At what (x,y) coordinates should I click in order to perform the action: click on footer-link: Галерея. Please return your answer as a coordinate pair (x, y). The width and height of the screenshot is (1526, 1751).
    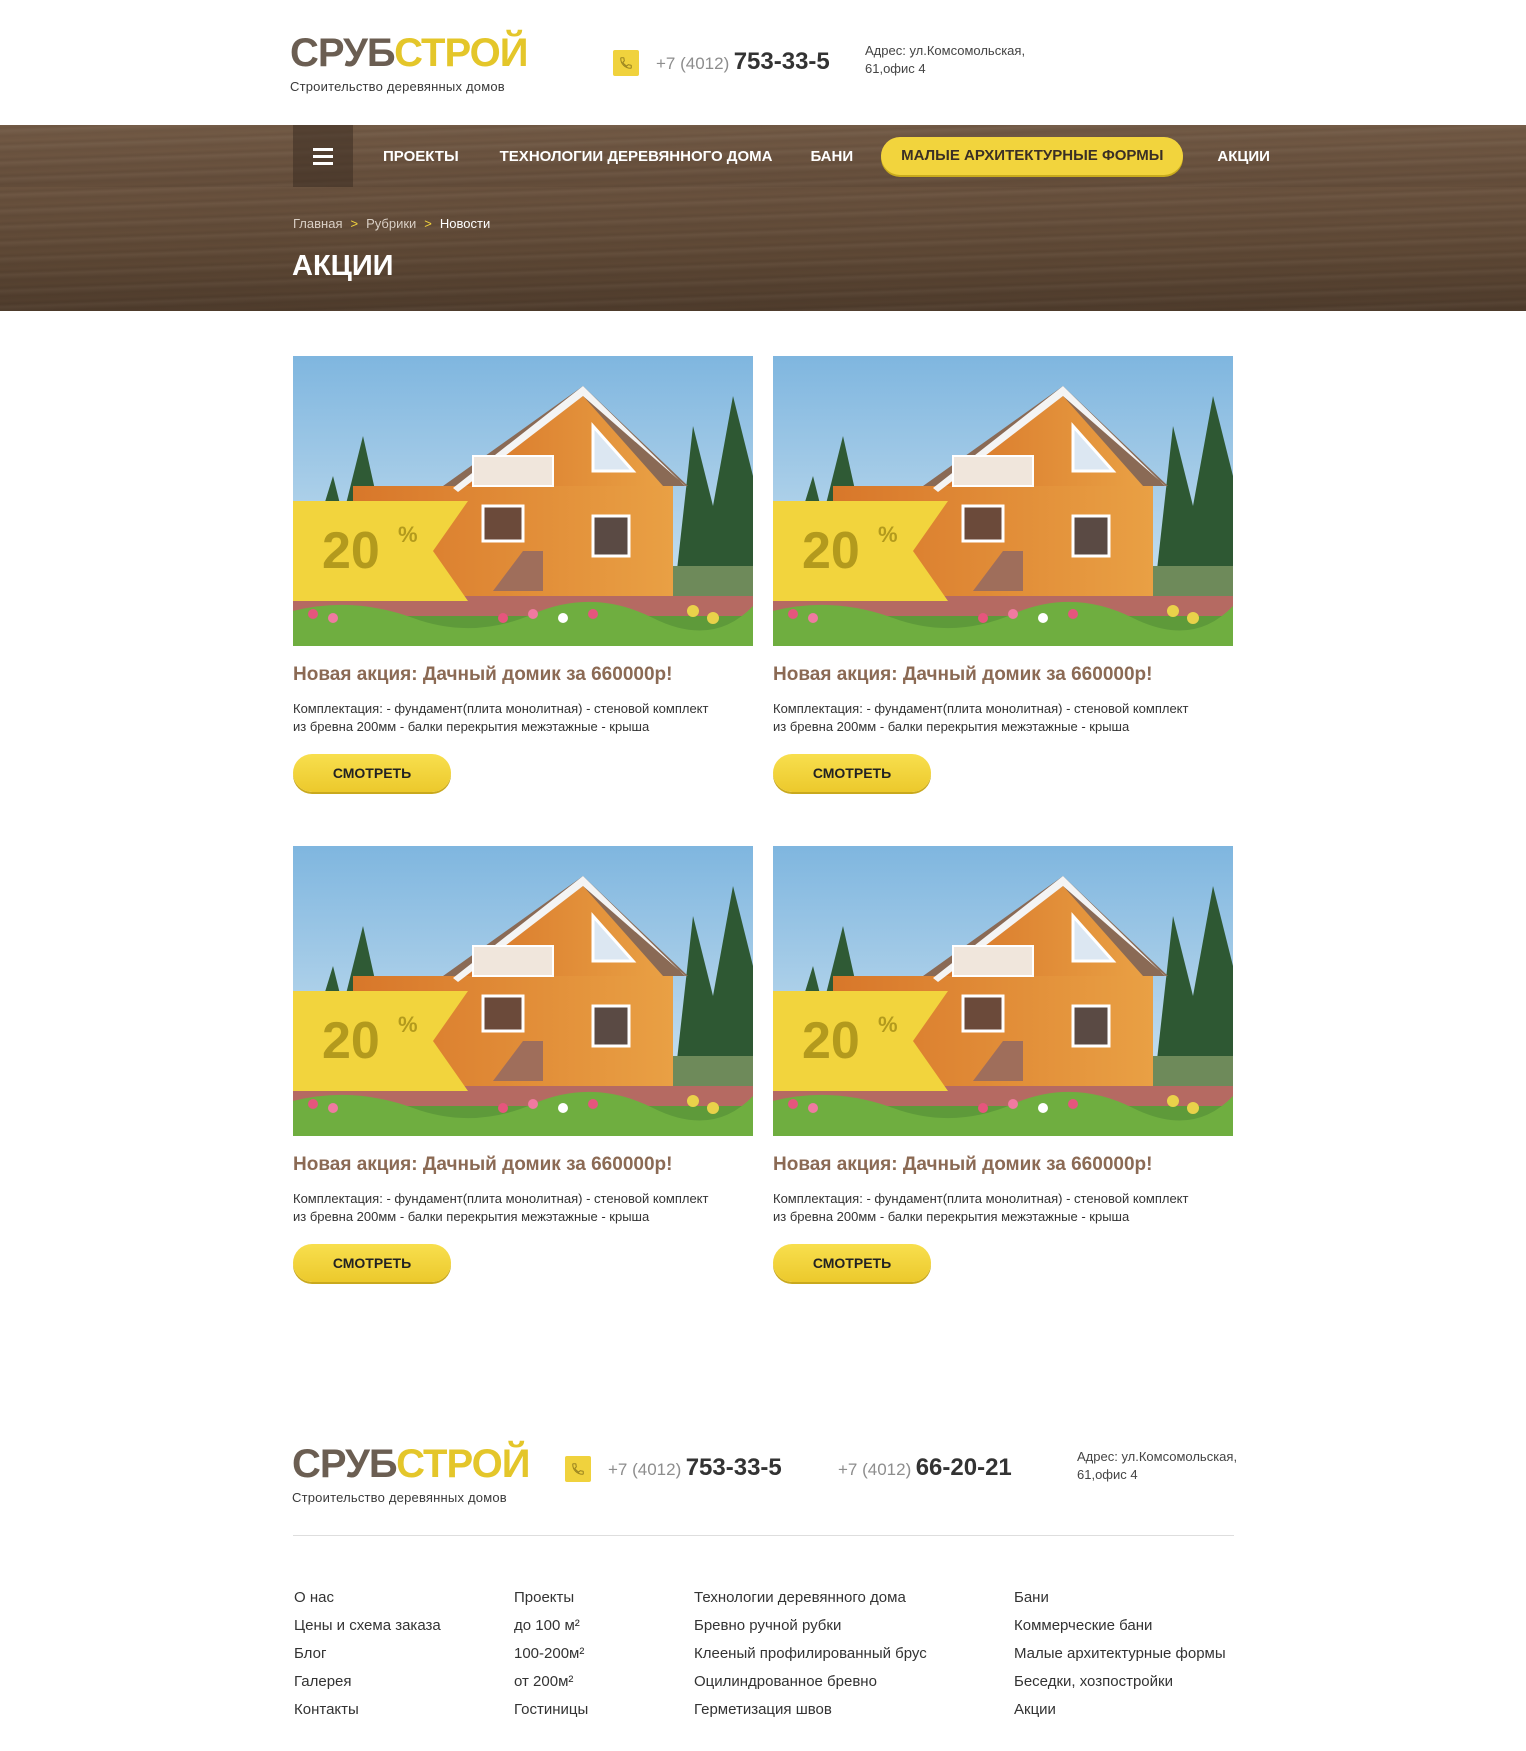
    Looking at the image, I should click on (367, 1682).